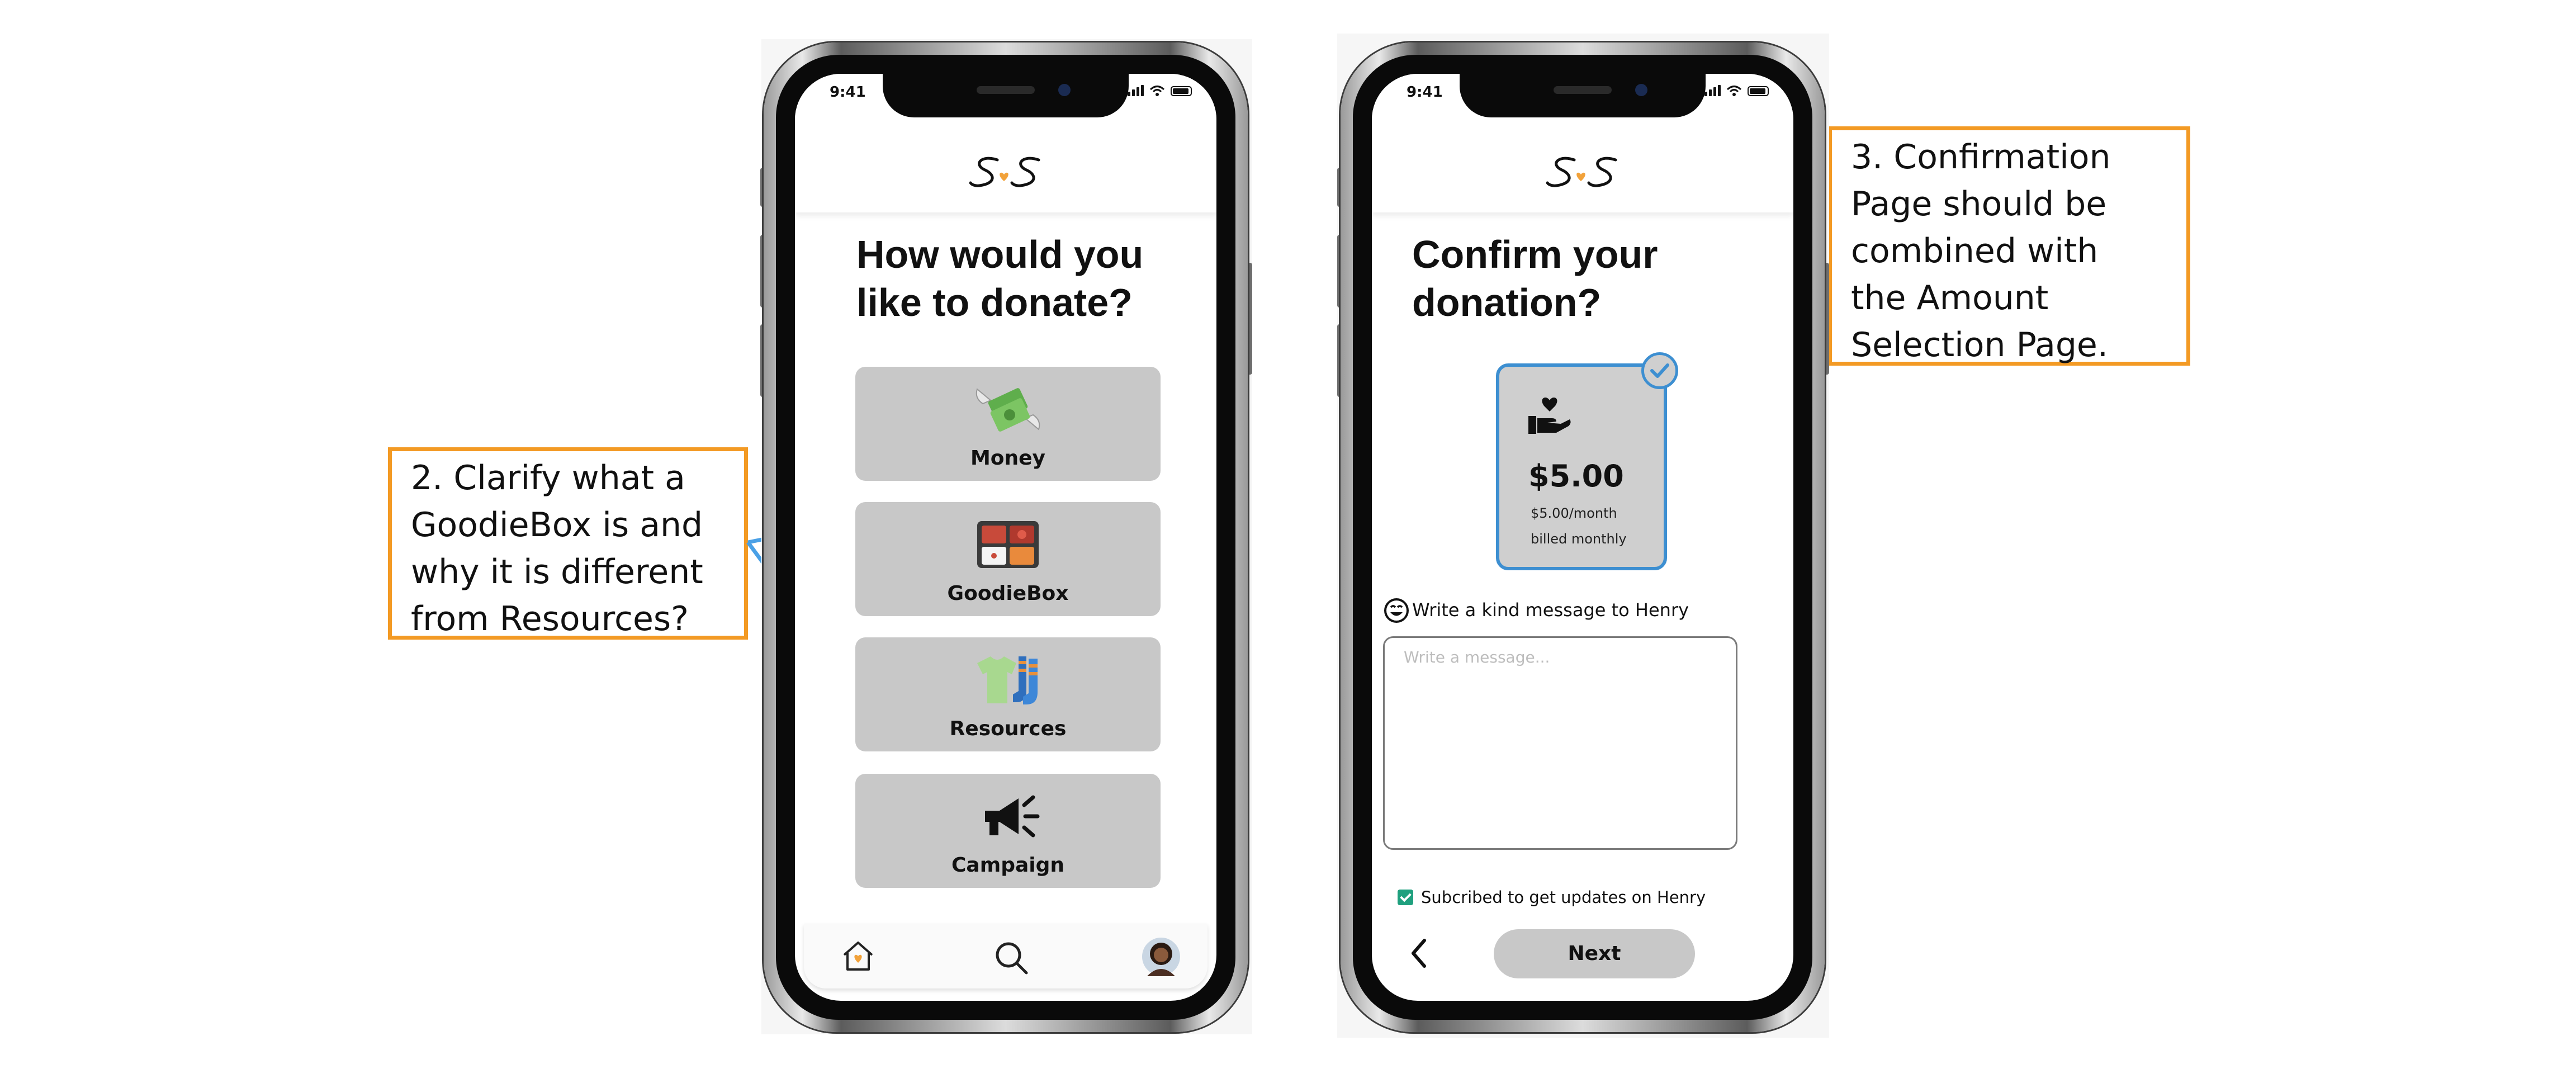 Image resolution: width=2576 pixels, height=1069 pixels. What do you see at coordinates (1008, 410) in the screenshot?
I see `money-wings-icon` at bounding box center [1008, 410].